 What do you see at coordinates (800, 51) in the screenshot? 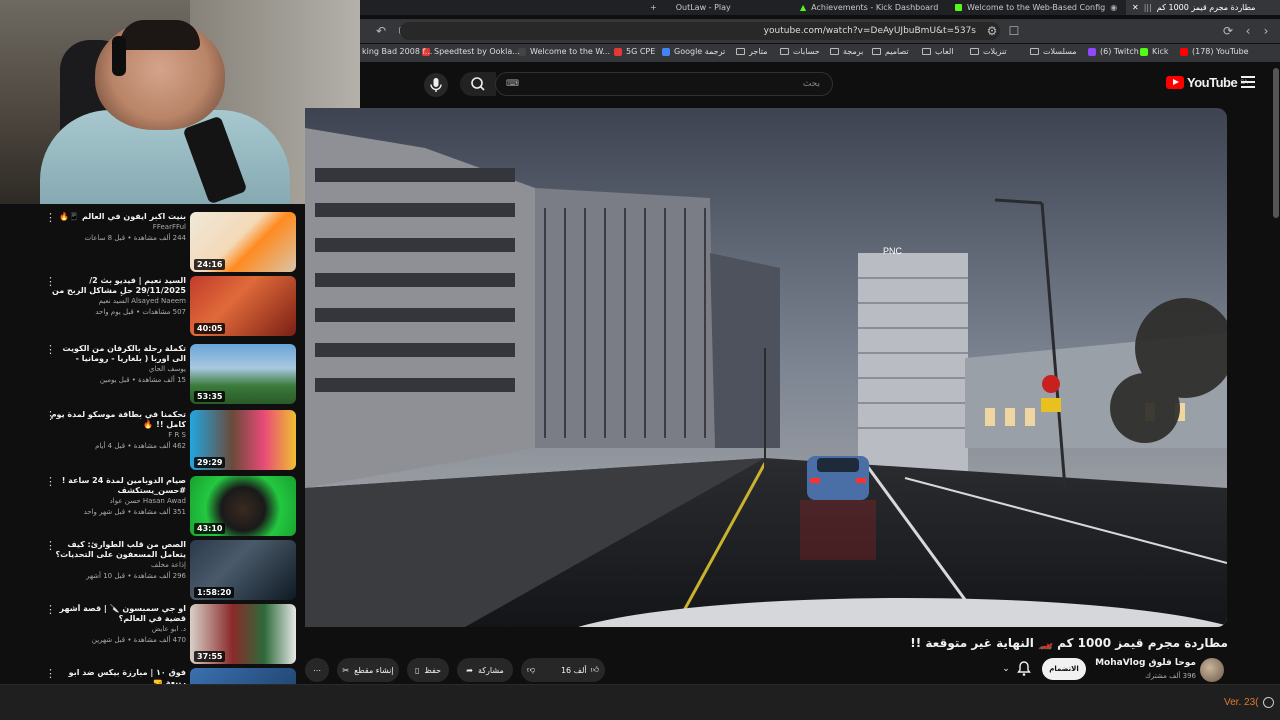
I see `bookmark-folder-accounts: حسابات` at bounding box center [800, 51].